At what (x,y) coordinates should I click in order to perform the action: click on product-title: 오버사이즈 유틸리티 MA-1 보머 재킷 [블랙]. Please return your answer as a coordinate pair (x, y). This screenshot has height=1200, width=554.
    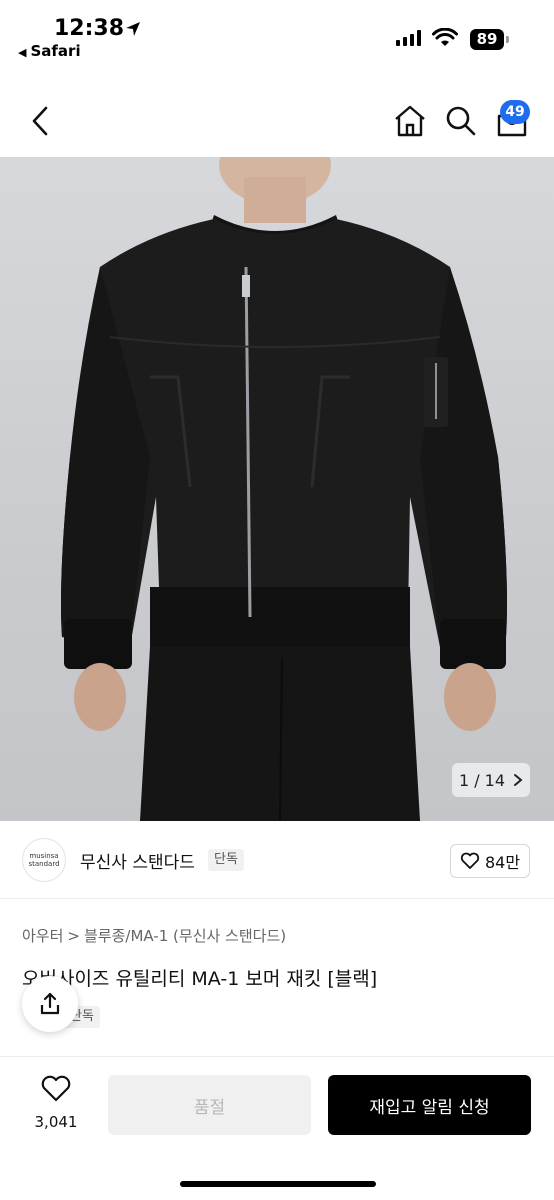
    Looking at the image, I should click on (200, 979).